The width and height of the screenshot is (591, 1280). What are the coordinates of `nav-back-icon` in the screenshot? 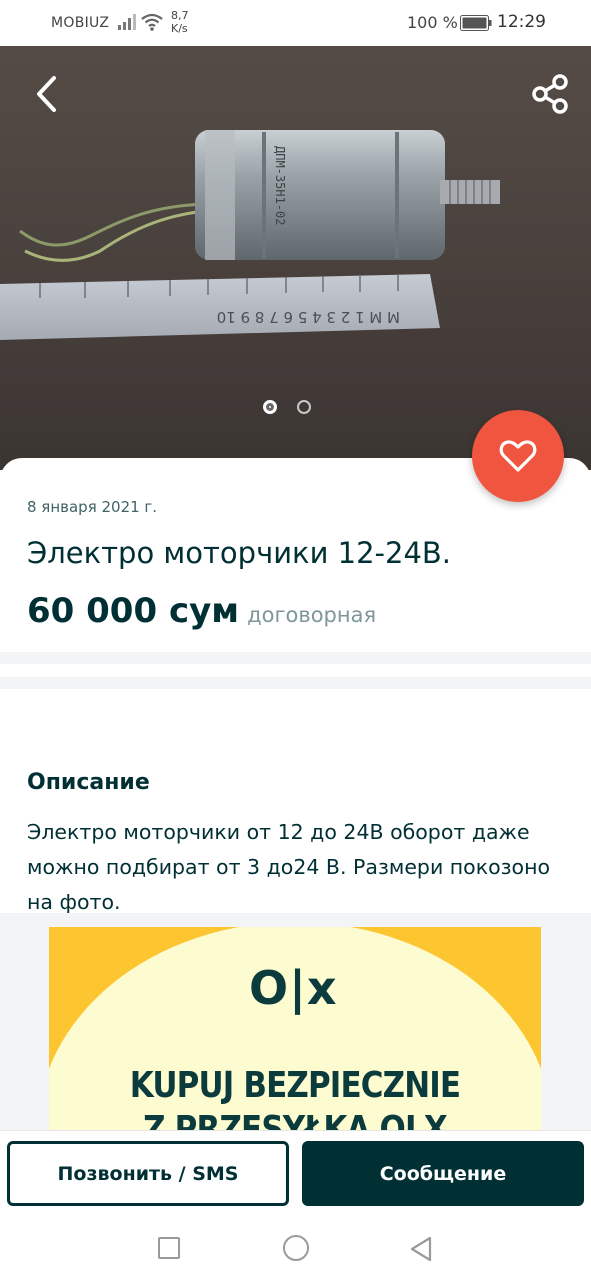 It's located at (421, 1249).